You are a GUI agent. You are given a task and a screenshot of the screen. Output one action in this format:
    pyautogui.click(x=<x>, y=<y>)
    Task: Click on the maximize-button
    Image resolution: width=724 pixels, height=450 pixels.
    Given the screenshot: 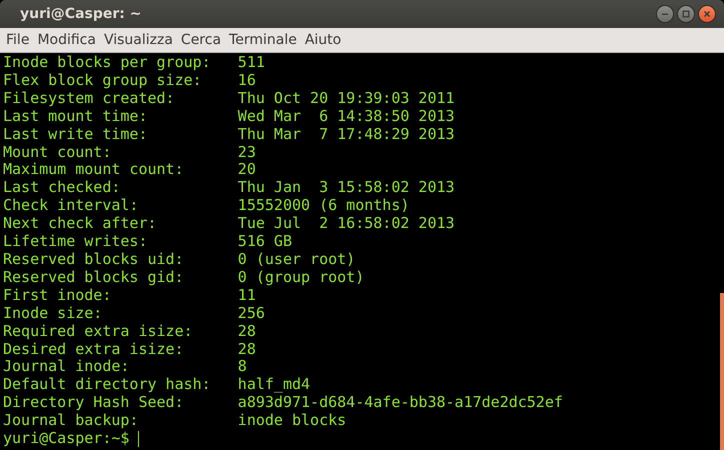 What is the action you would take?
    pyautogui.click(x=686, y=14)
    